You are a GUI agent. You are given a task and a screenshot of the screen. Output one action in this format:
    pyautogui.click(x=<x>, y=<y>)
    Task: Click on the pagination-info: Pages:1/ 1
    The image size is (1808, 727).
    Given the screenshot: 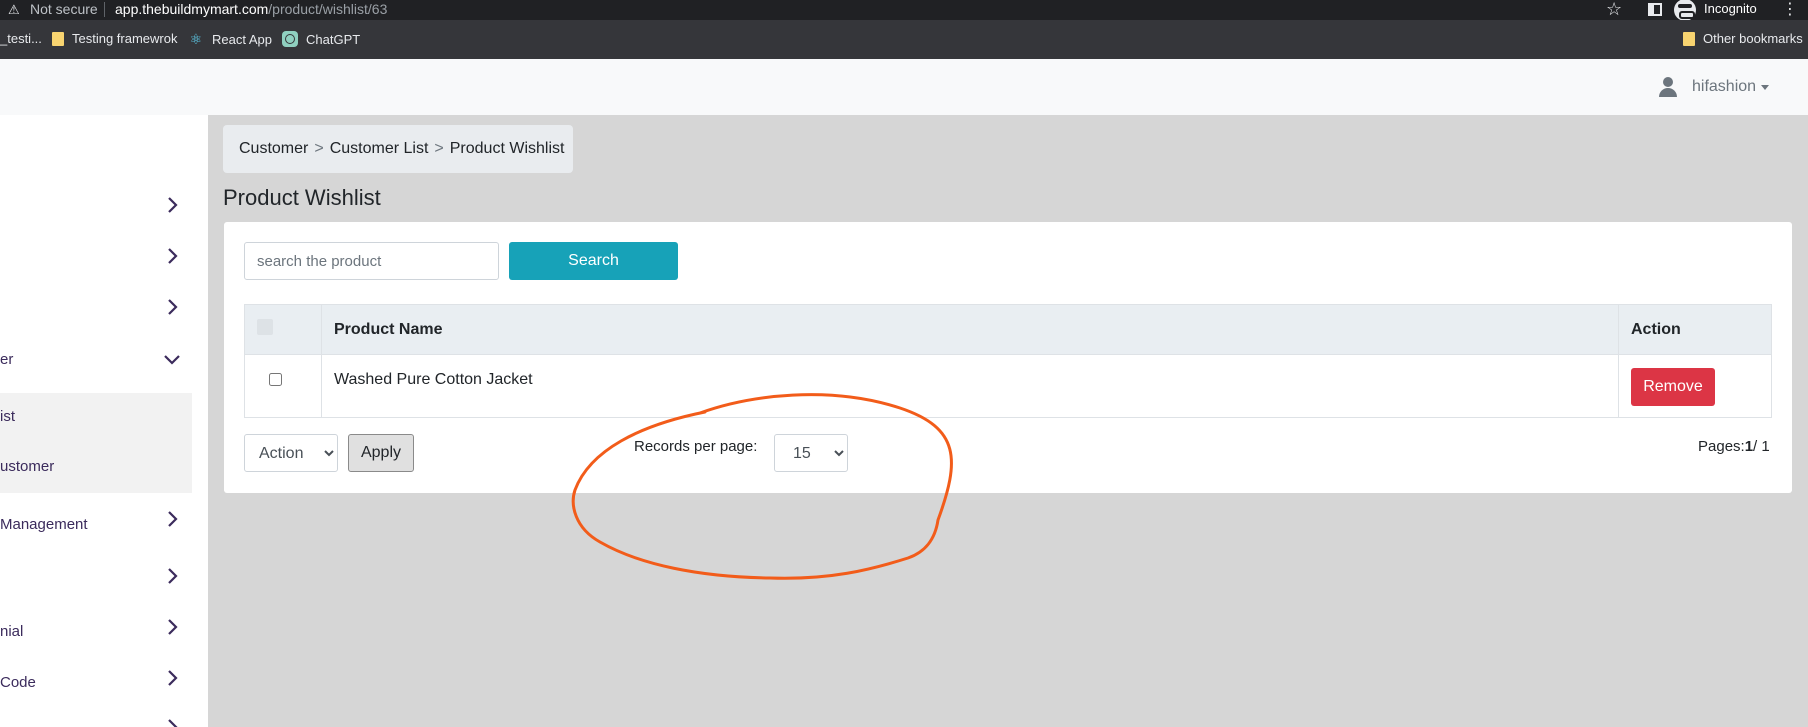 What is the action you would take?
    pyautogui.click(x=1734, y=446)
    